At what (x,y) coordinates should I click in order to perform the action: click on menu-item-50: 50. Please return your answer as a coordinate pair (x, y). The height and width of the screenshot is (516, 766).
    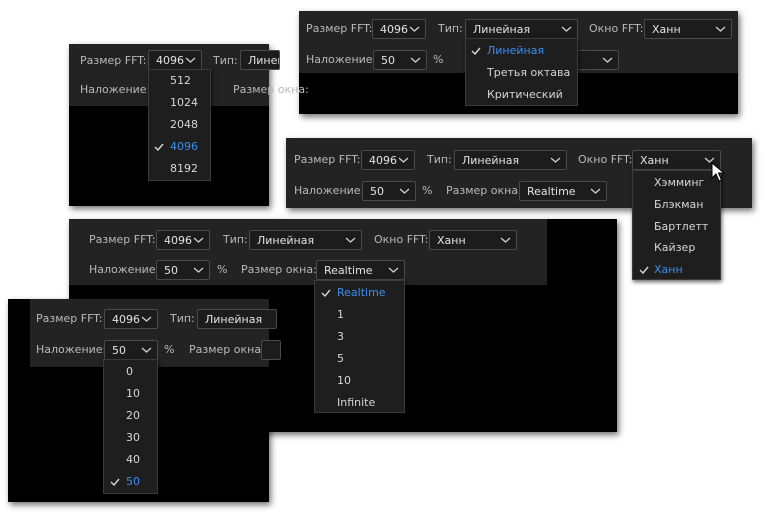
    Looking at the image, I should click on (130, 482).